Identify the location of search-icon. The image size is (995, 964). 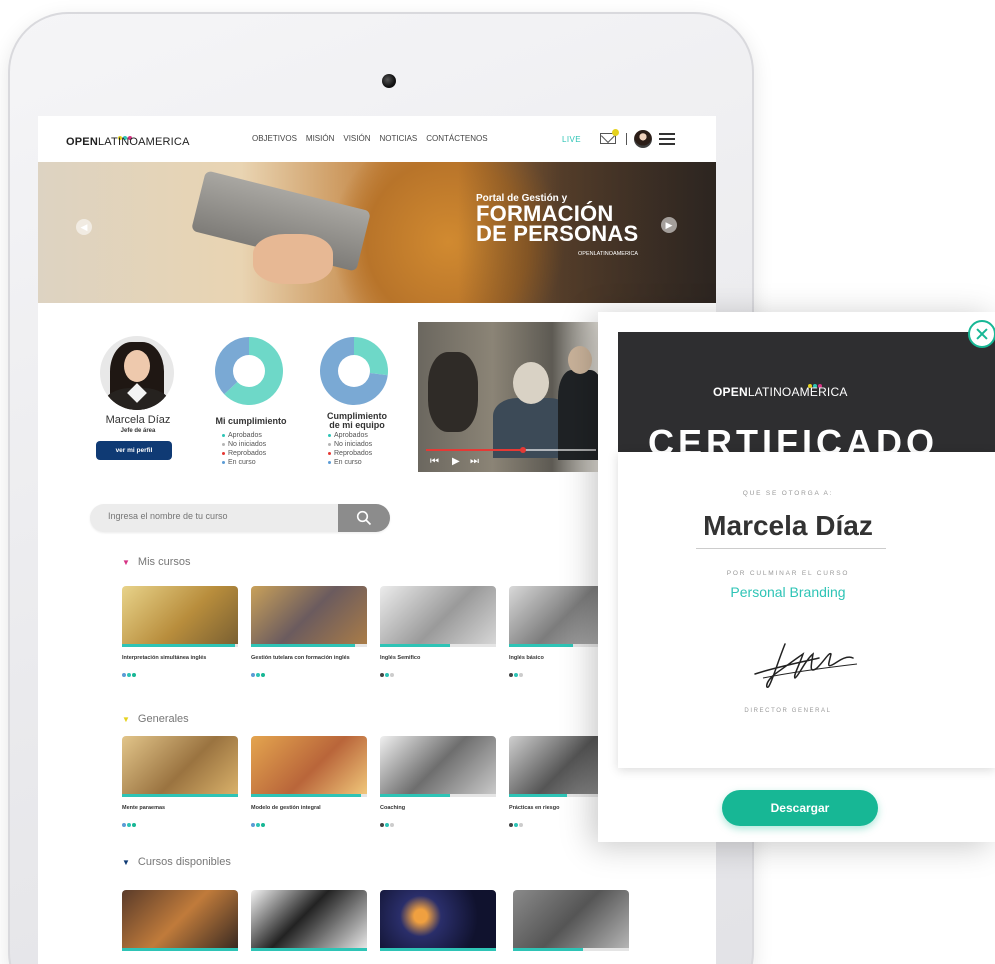
(364, 518).